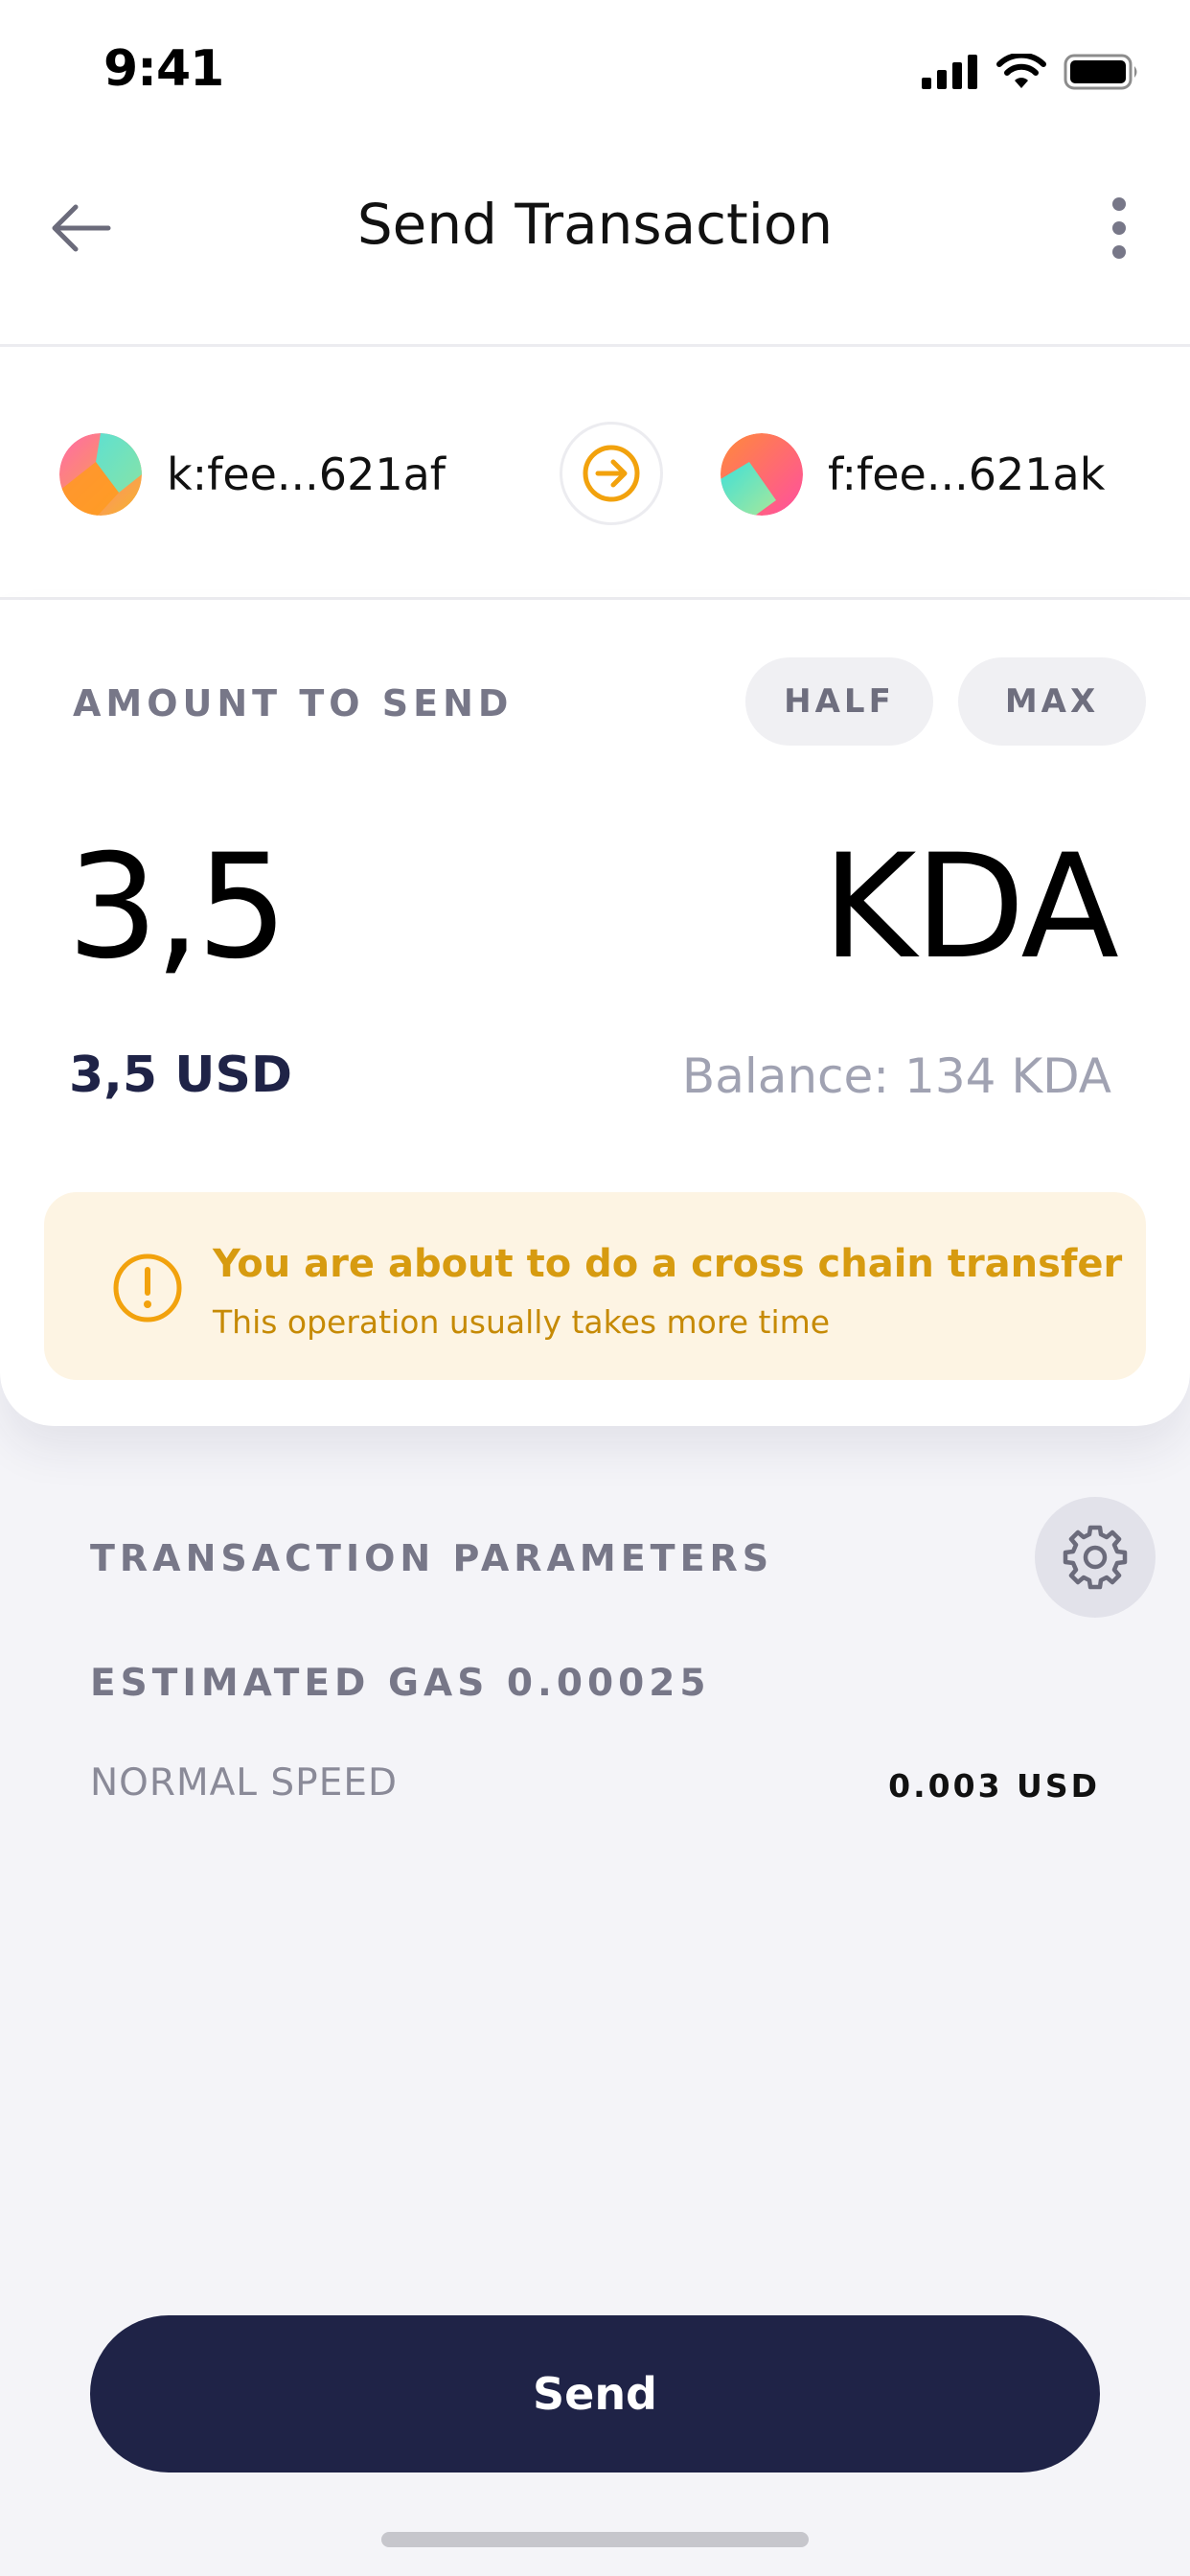  Describe the element at coordinates (971, 907) in the screenshot. I see `token-symbol: KDA` at that location.